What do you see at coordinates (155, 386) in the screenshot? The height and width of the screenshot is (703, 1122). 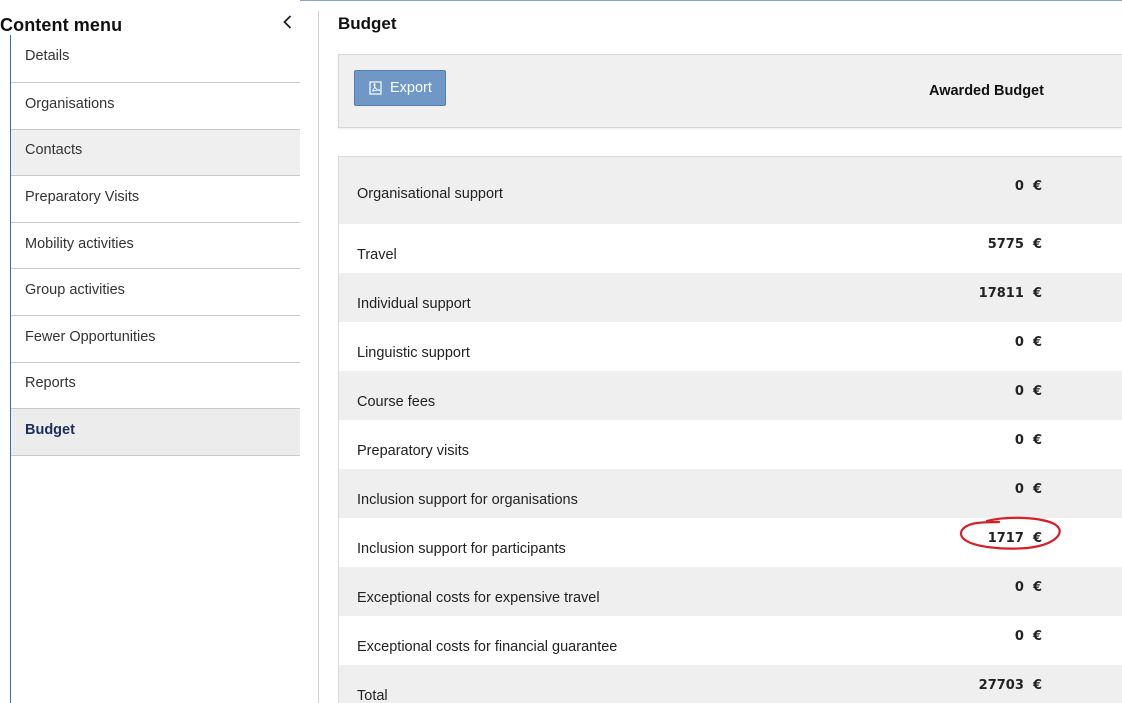 I see `sidebar-item-reports: Reports` at bounding box center [155, 386].